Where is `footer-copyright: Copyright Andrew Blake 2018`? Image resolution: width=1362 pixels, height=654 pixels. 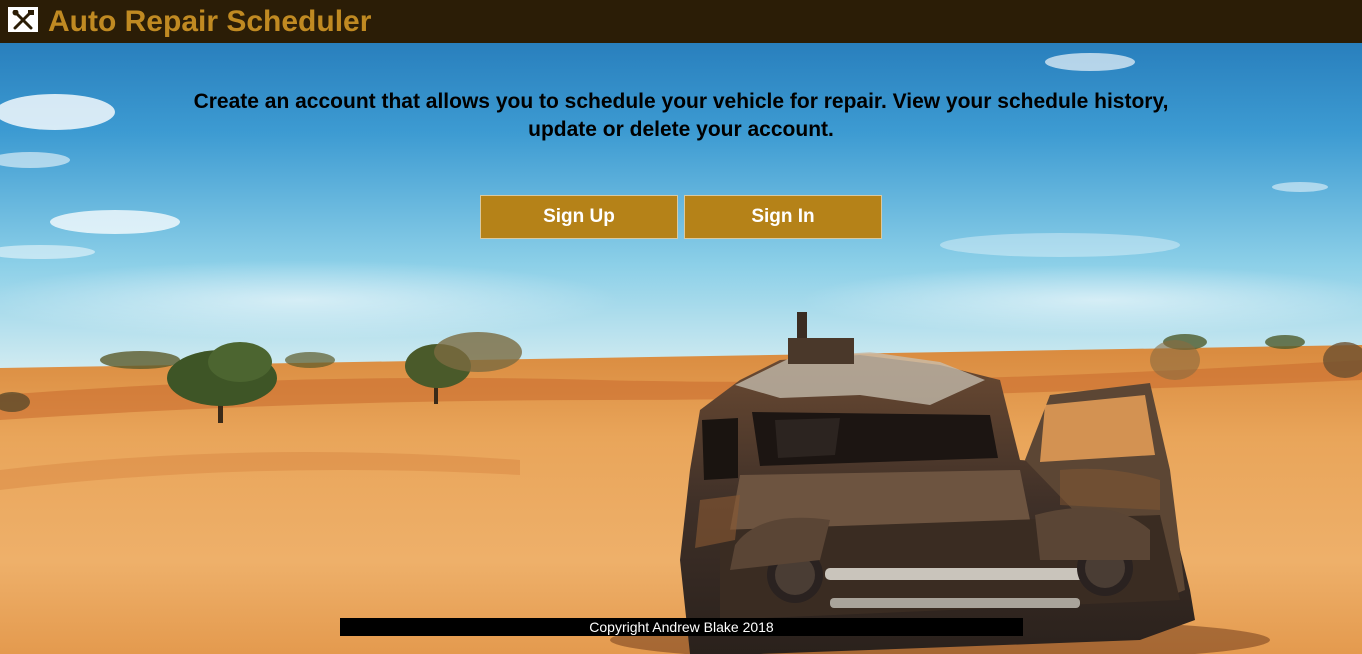
footer-copyright: Copyright Andrew Blake 2018 is located at coordinates (681, 627).